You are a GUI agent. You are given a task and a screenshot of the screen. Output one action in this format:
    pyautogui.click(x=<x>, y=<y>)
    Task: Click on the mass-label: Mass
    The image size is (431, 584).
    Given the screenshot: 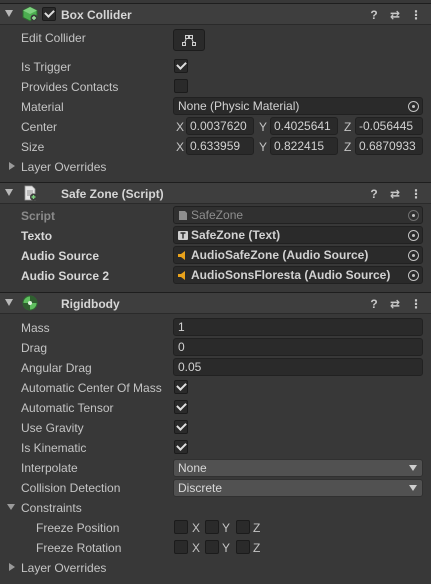 What is the action you would take?
    pyautogui.click(x=35, y=328)
    